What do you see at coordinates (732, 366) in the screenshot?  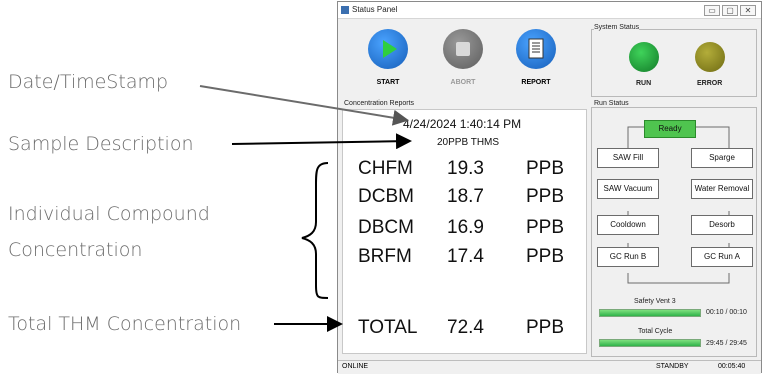 I see `clock: 00:05:40` at bounding box center [732, 366].